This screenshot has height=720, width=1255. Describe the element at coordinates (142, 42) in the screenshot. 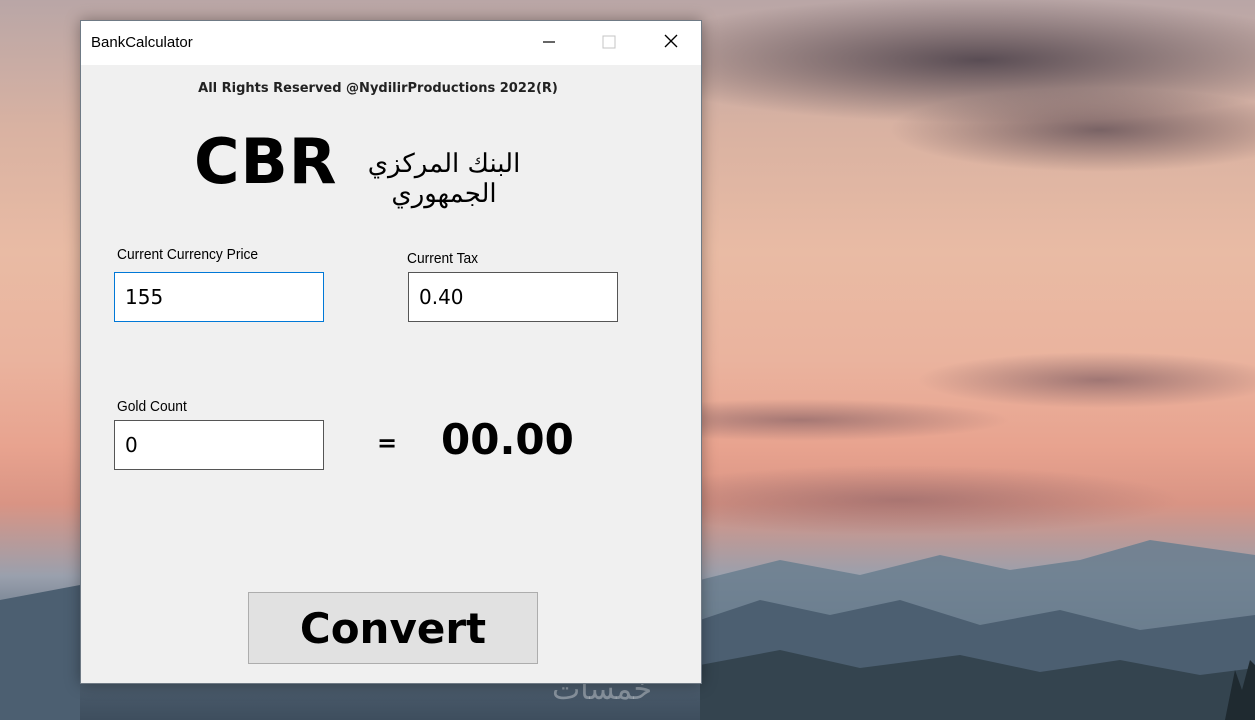

I see `window-title: BankCalculator` at that location.